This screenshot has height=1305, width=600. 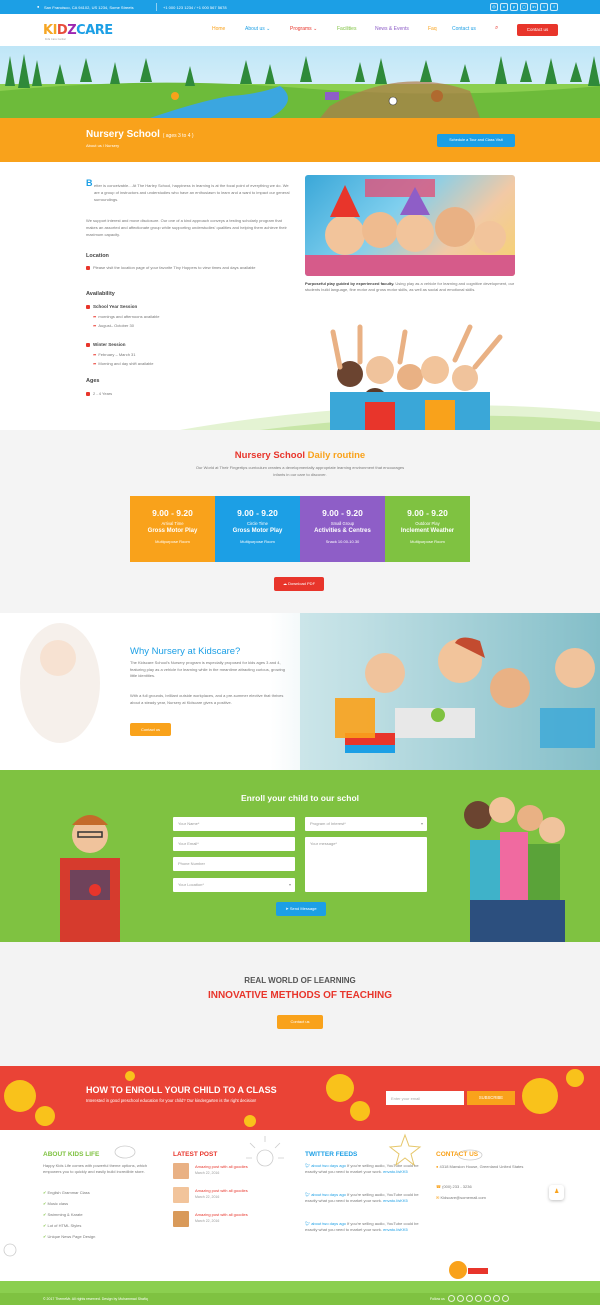 What do you see at coordinates (461, 1197) in the screenshot?
I see `contact-email: ✉ Kidscare@somemail.com` at bounding box center [461, 1197].